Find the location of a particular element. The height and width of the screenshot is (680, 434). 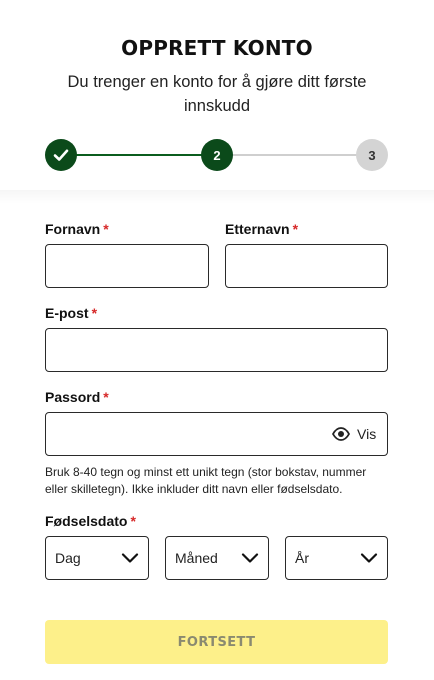

step-1-completed is located at coordinates (61, 155).